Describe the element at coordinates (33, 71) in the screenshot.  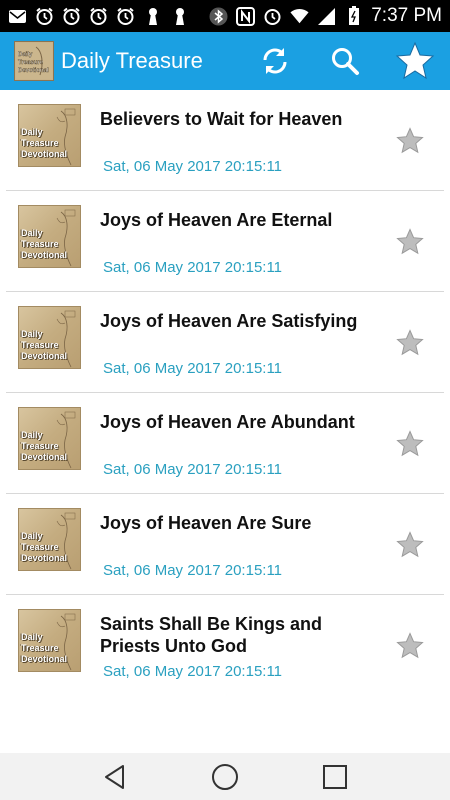
I see `svg-text: Devotional` at that location.